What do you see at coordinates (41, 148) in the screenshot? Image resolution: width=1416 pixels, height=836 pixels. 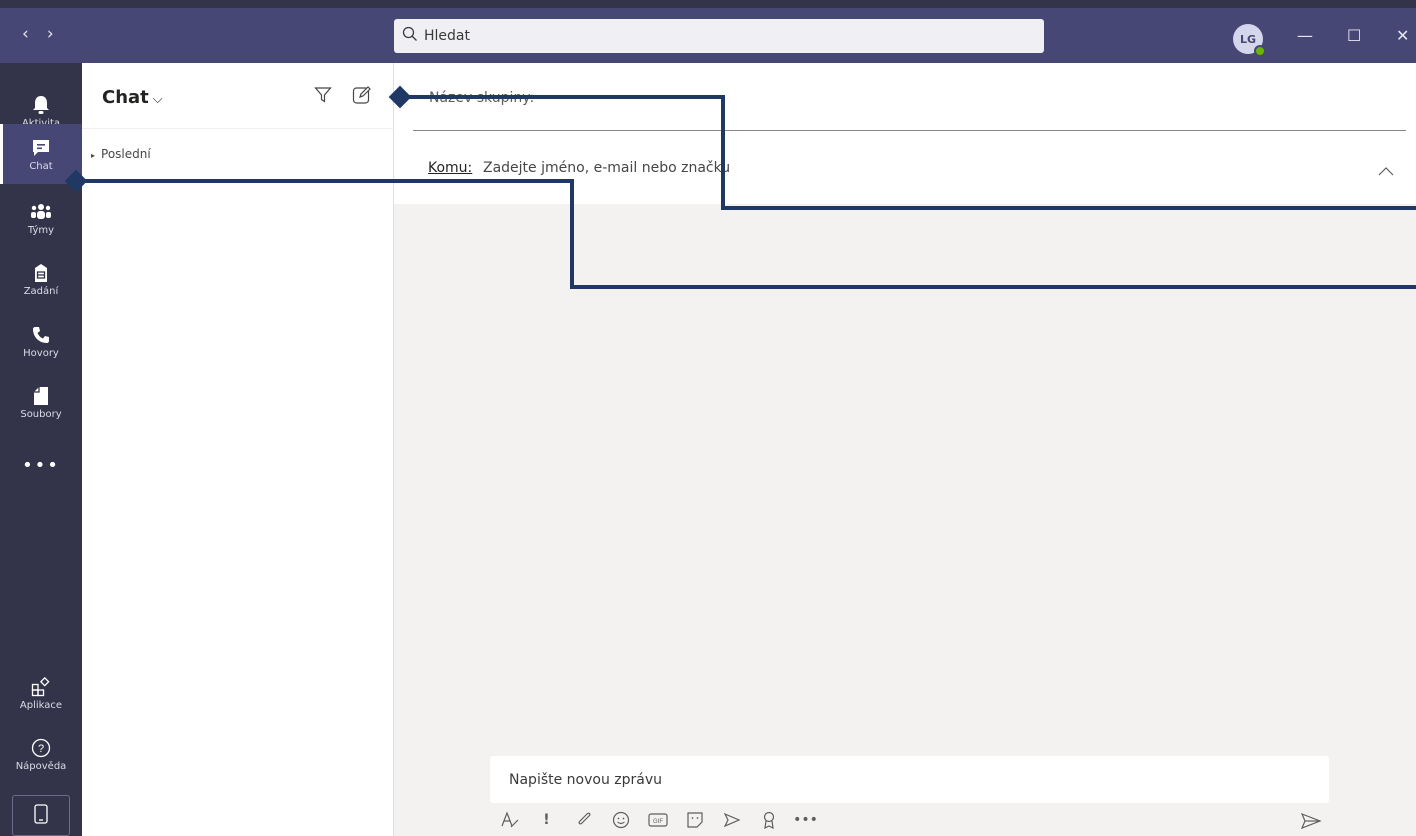 I see `chat-icon` at bounding box center [41, 148].